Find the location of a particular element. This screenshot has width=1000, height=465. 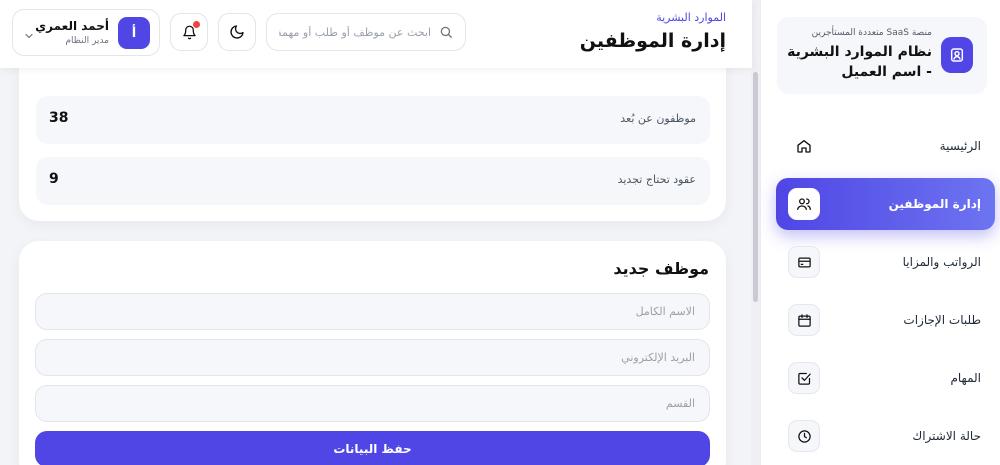

scrollbar is located at coordinates (755, 232).